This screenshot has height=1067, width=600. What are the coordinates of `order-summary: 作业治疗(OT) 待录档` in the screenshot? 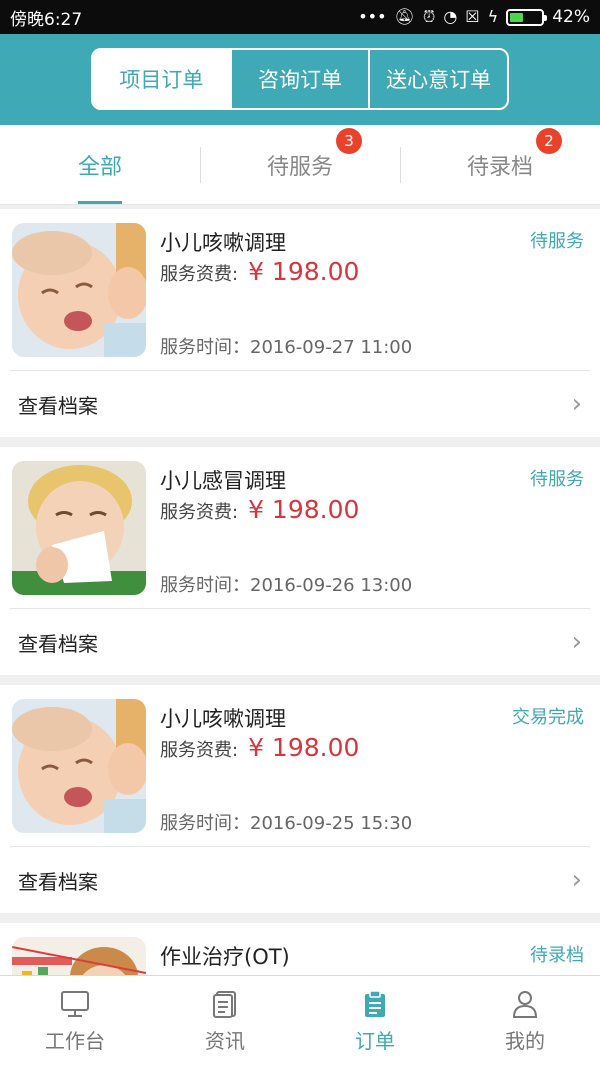 It's located at (300, 949).